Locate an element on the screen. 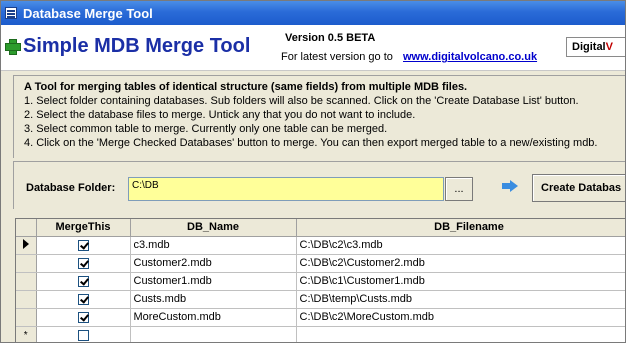 The height and width of the screenshot is (343, 626). db-name-cell: c3.mdb is located at coordinates (213, 245).